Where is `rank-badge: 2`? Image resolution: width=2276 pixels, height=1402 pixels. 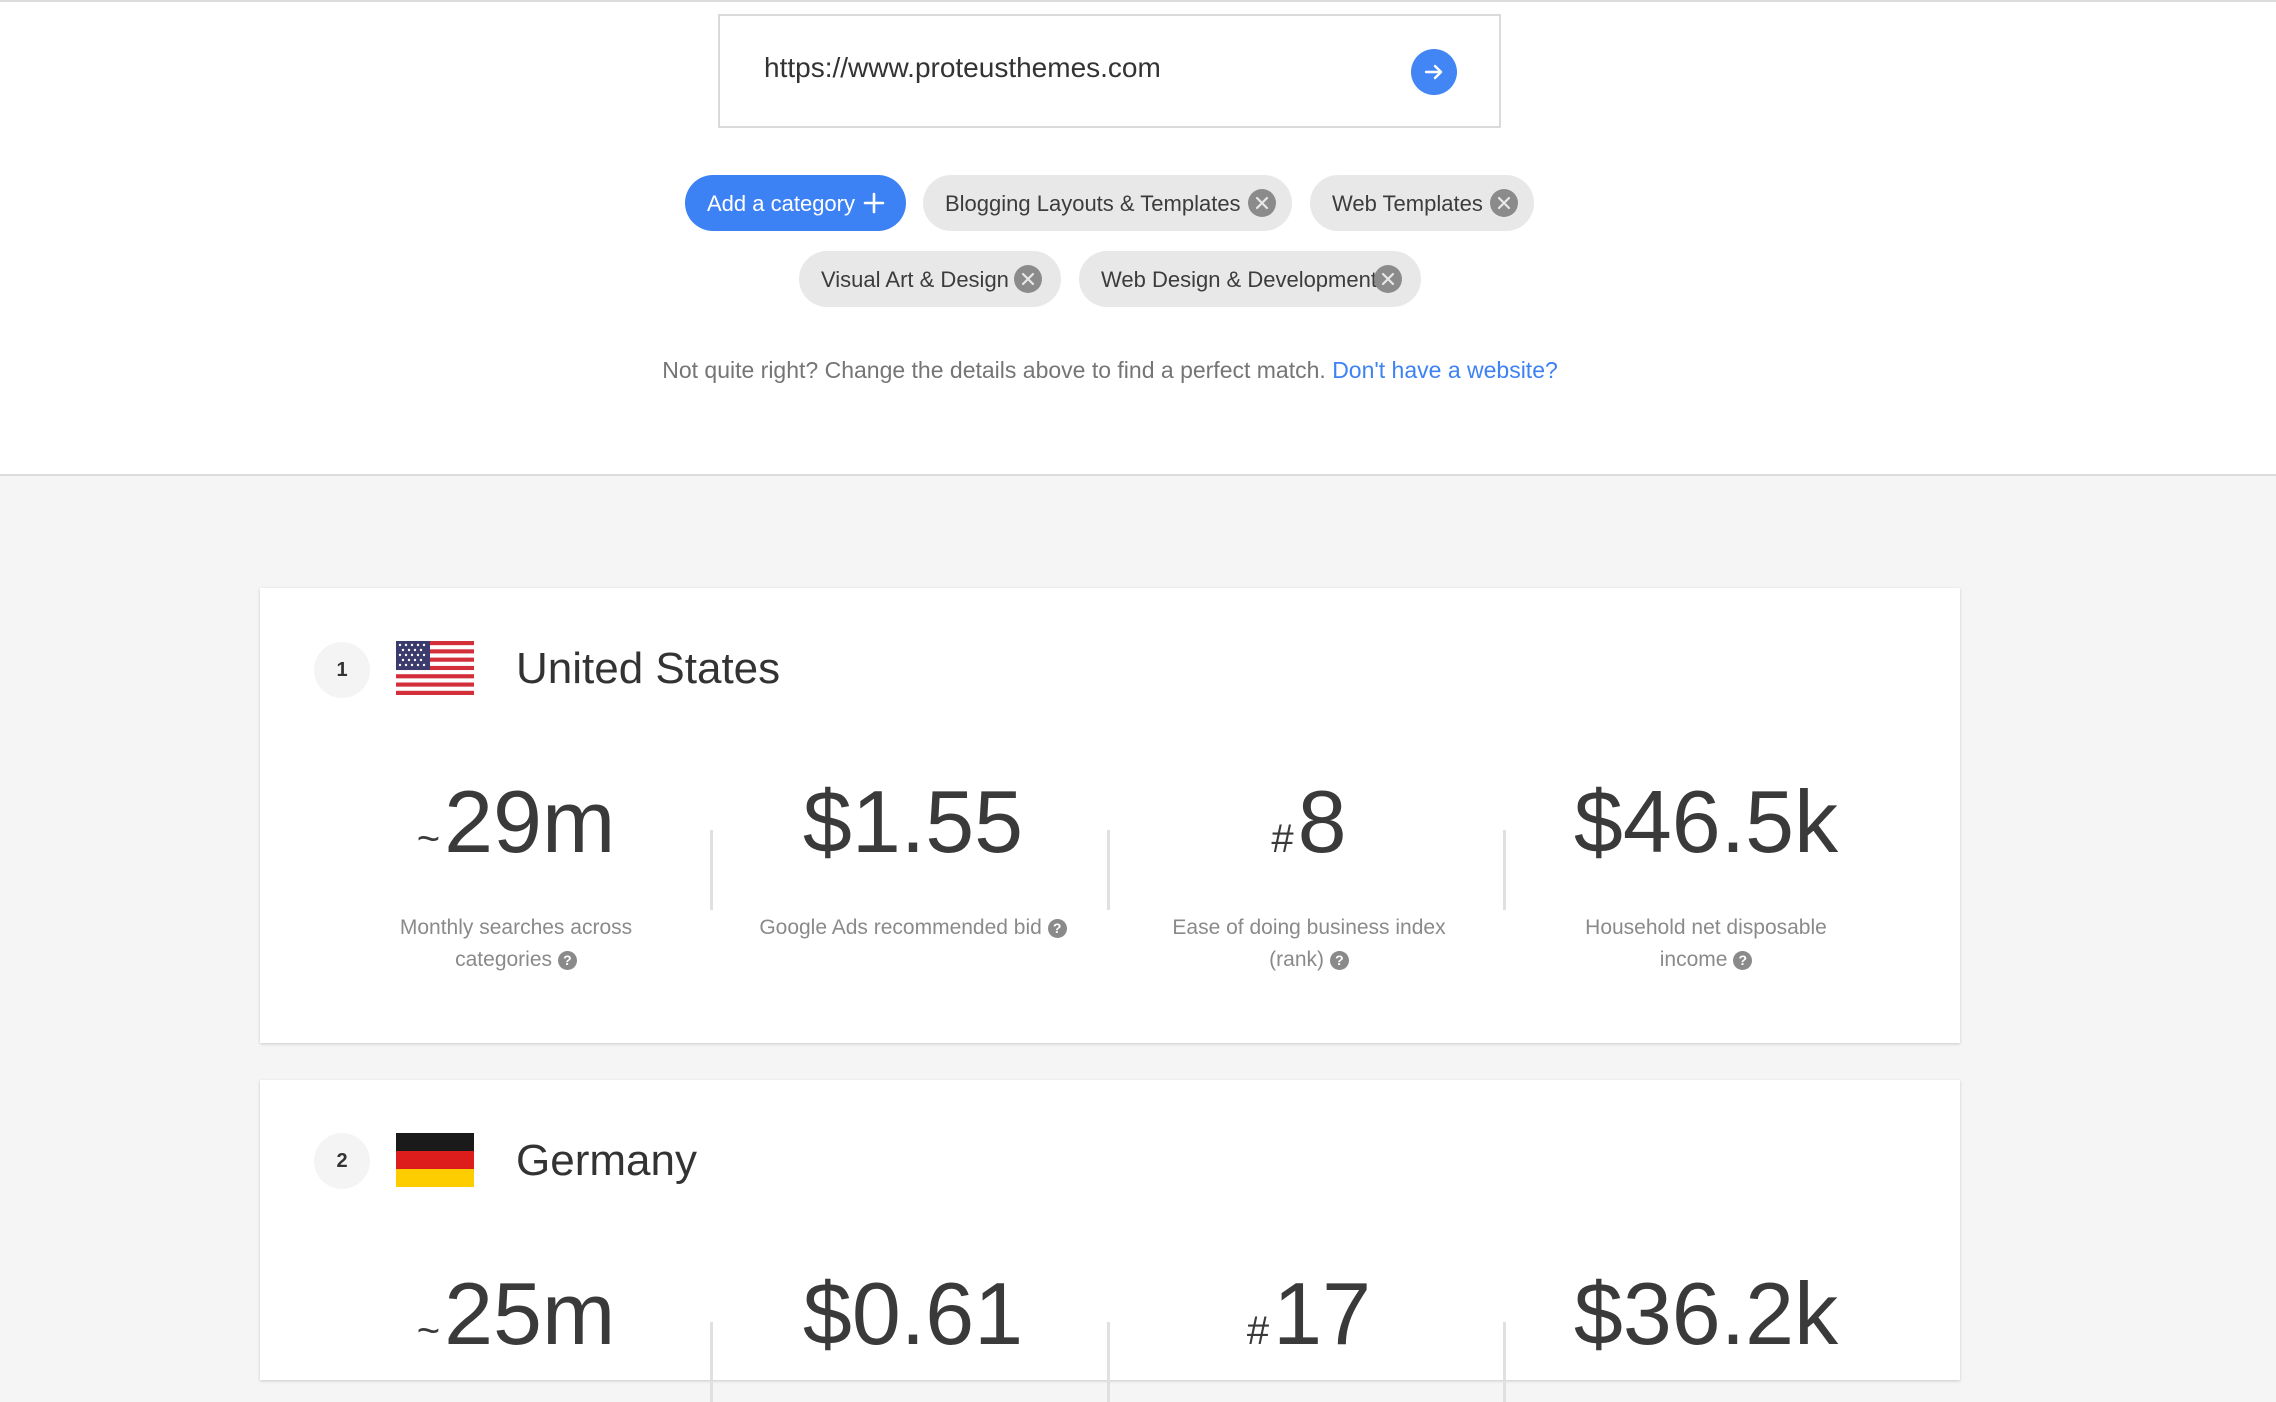
rank-badge: 2 is located at coordinates (342, 1161).